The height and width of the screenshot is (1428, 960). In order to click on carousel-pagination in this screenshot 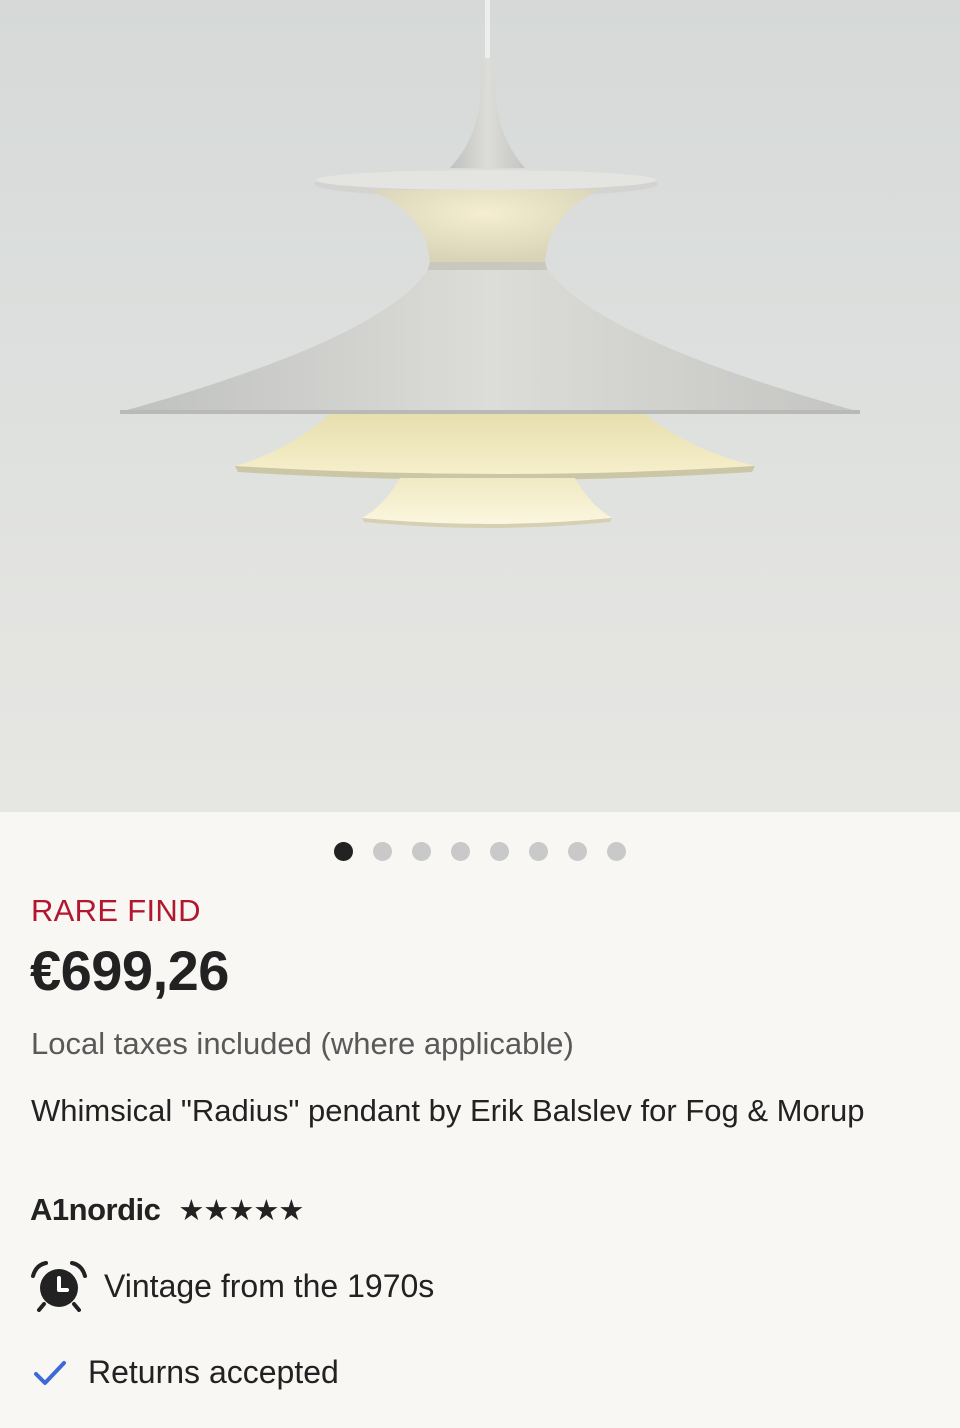, I will do `click(480, 851)`.